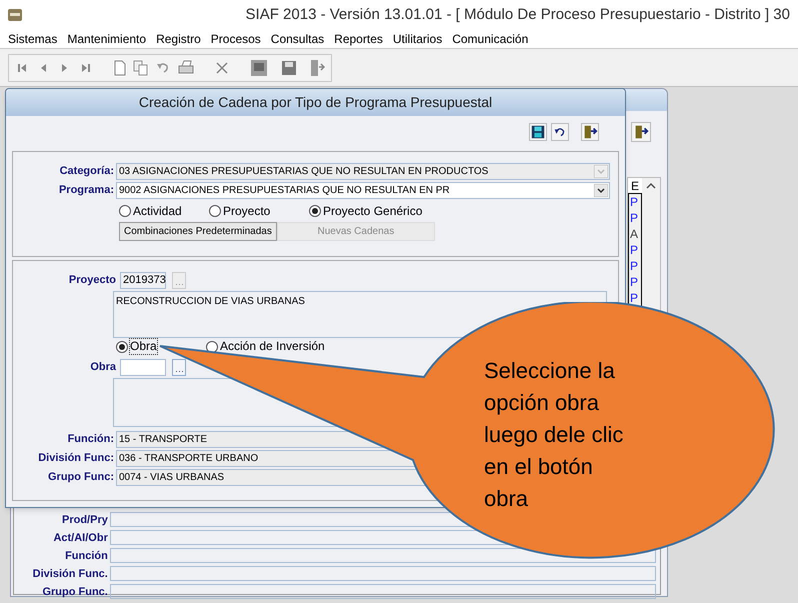 The width and height of the screenshot is (798, 603). What do you see at coordinates (635, 186) in the screenshot?
I see `column-header: E` at bounding box center [635, 186].